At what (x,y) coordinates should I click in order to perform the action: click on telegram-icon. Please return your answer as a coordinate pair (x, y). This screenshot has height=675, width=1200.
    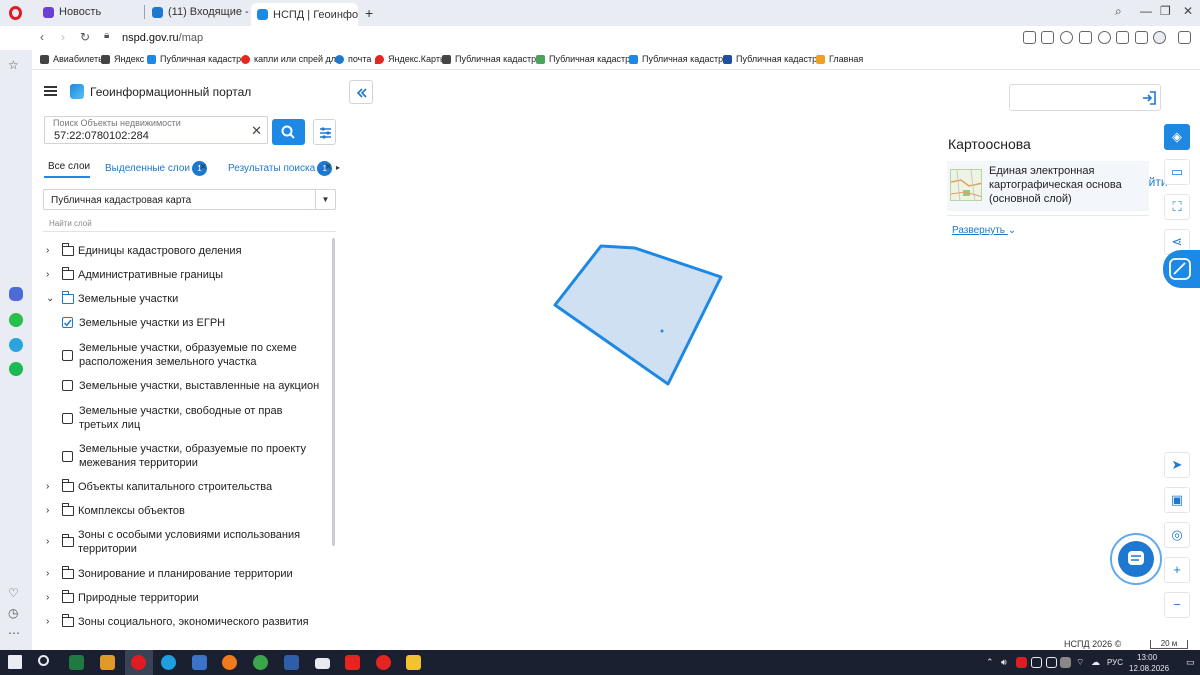
    Looking at the image, I should click on (16, 345).